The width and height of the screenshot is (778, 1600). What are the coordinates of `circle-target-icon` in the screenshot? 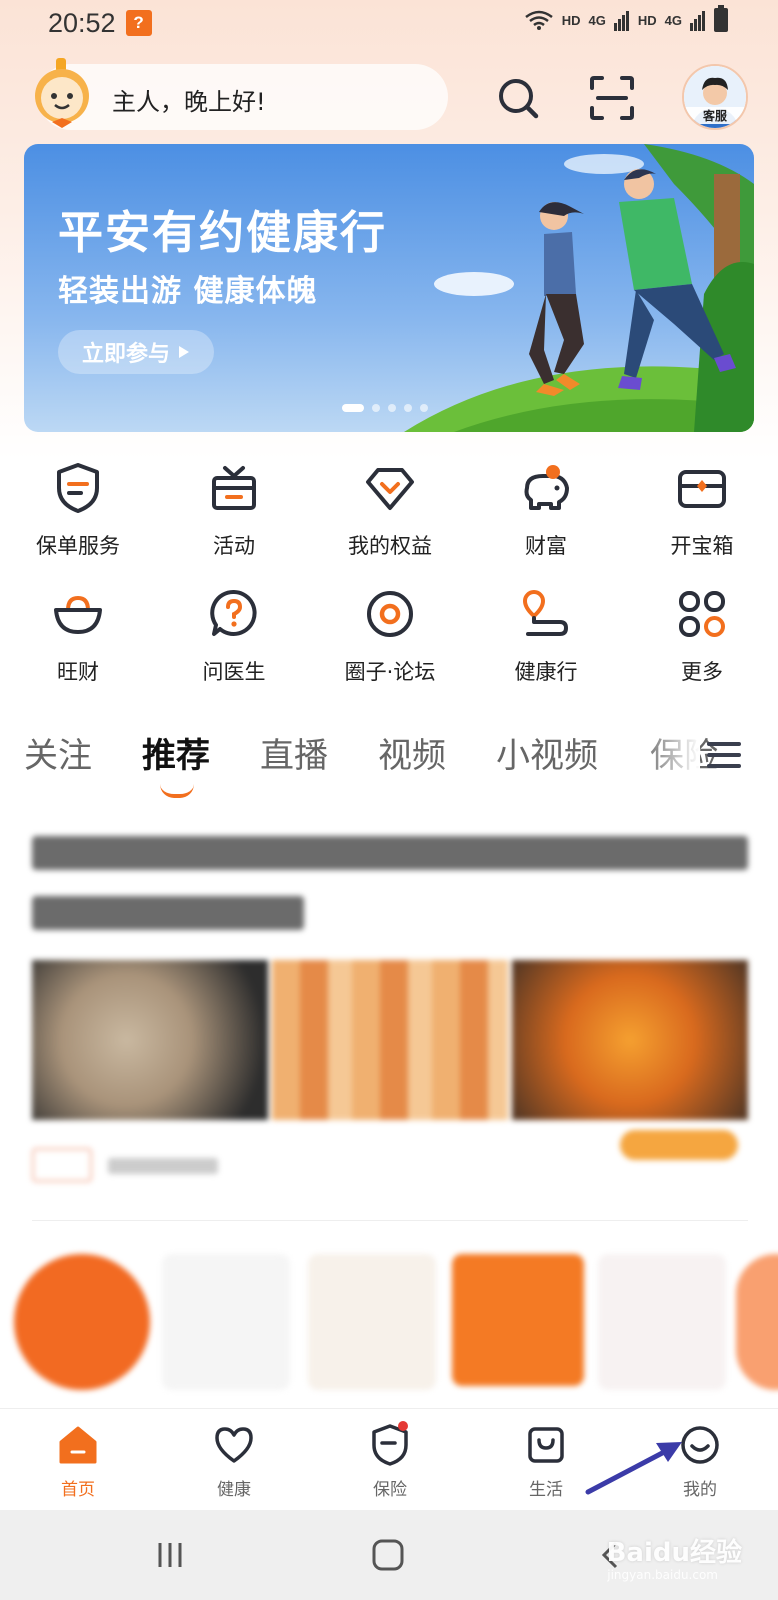 It's located at (390, 614).